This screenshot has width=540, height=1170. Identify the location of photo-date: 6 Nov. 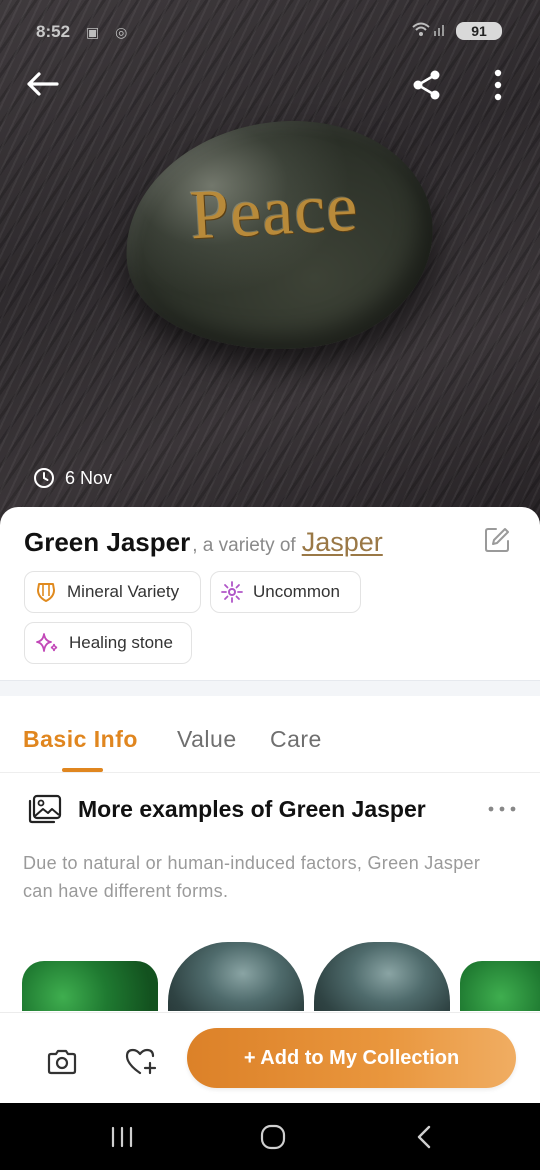
(72, 478).